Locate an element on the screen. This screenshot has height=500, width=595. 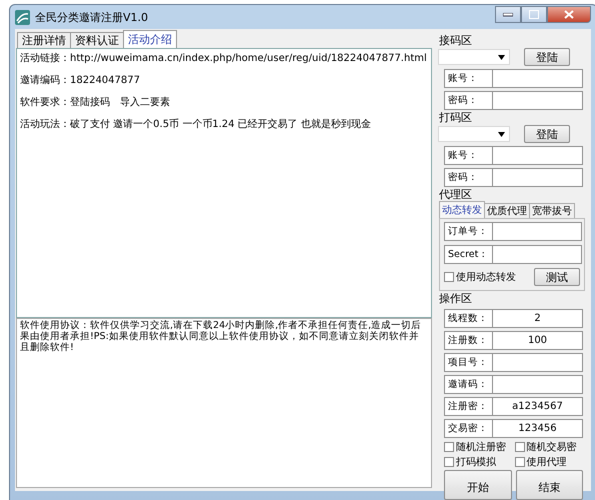
section-title: 接码区 is located at coordinates (456, 40).